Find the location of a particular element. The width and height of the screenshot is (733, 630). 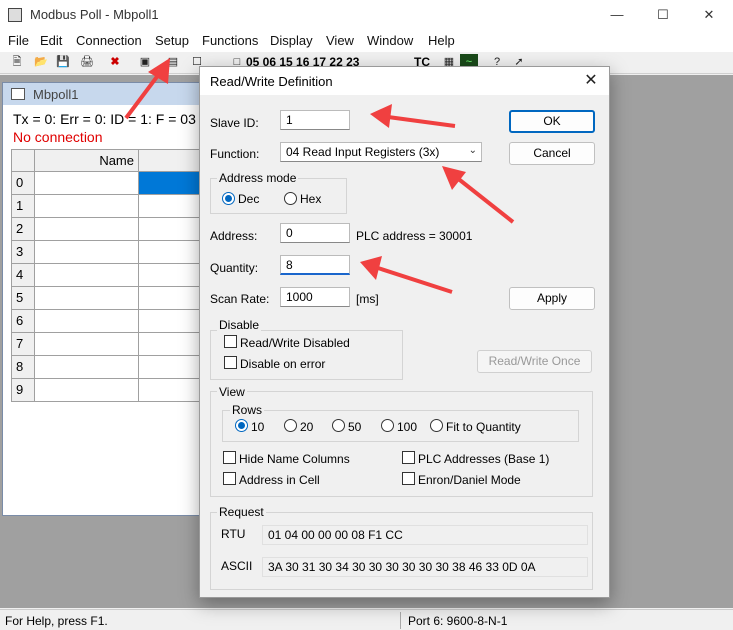

arrow-to-function is located at coordinates (484, 199).